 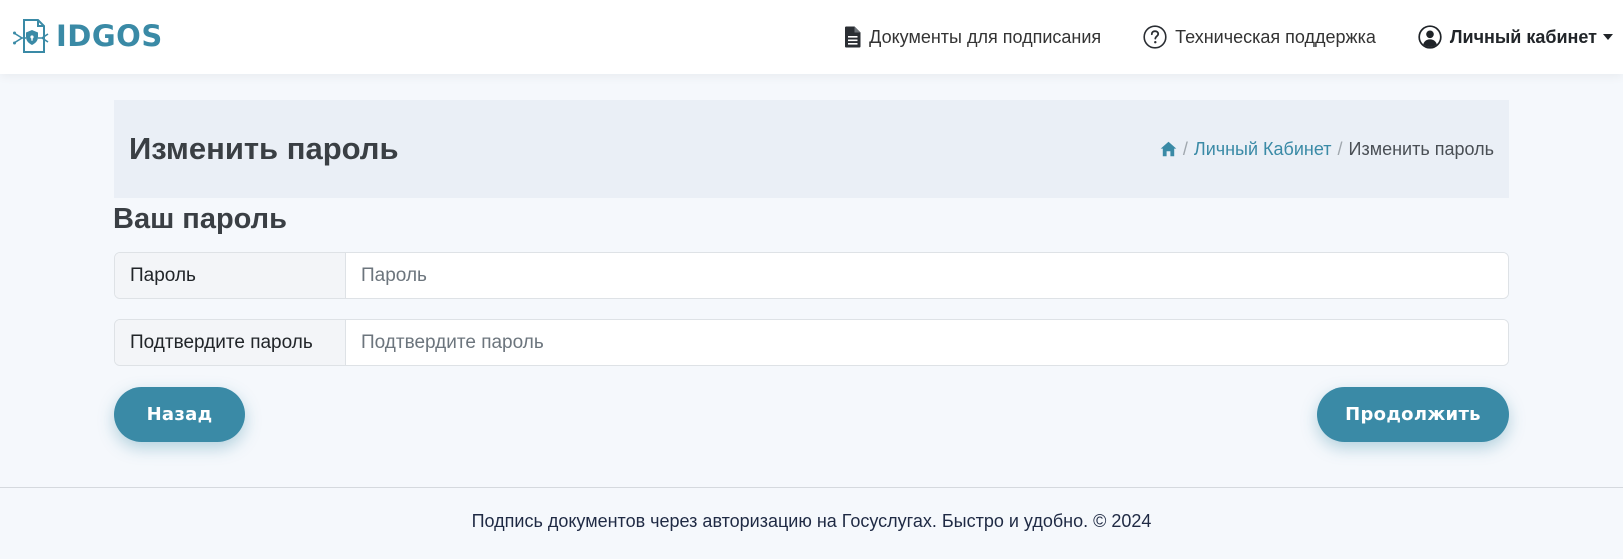 I want to click on chevron-down-icon, so click(x=1608, y=37).